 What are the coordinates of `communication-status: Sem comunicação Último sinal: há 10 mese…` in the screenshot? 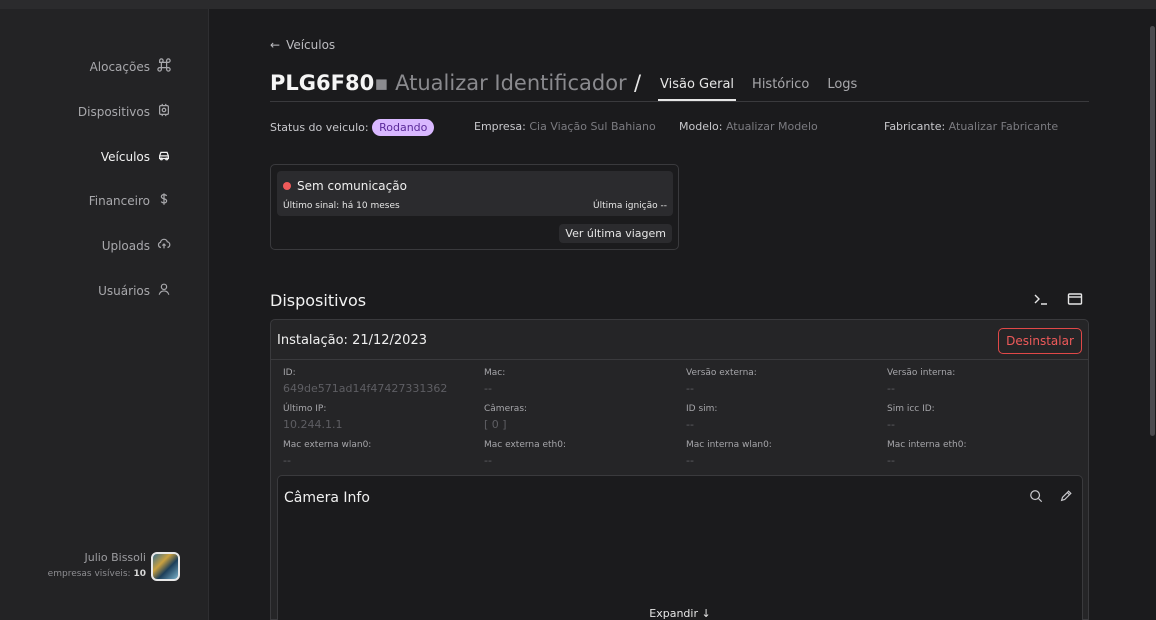 It's located at (475, 193).